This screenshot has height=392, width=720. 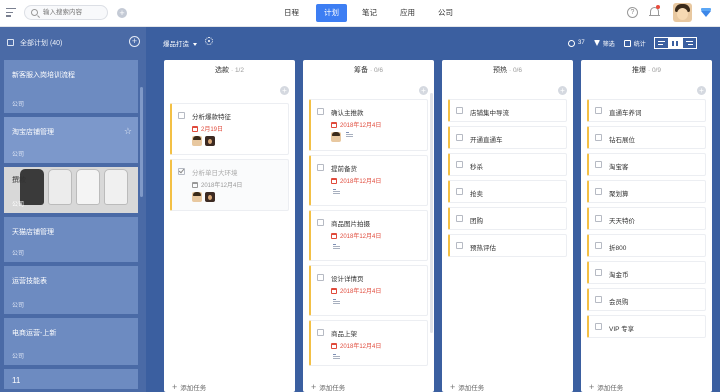 I want to click on task-card: 钻石展位, so click(x=646, y=137).